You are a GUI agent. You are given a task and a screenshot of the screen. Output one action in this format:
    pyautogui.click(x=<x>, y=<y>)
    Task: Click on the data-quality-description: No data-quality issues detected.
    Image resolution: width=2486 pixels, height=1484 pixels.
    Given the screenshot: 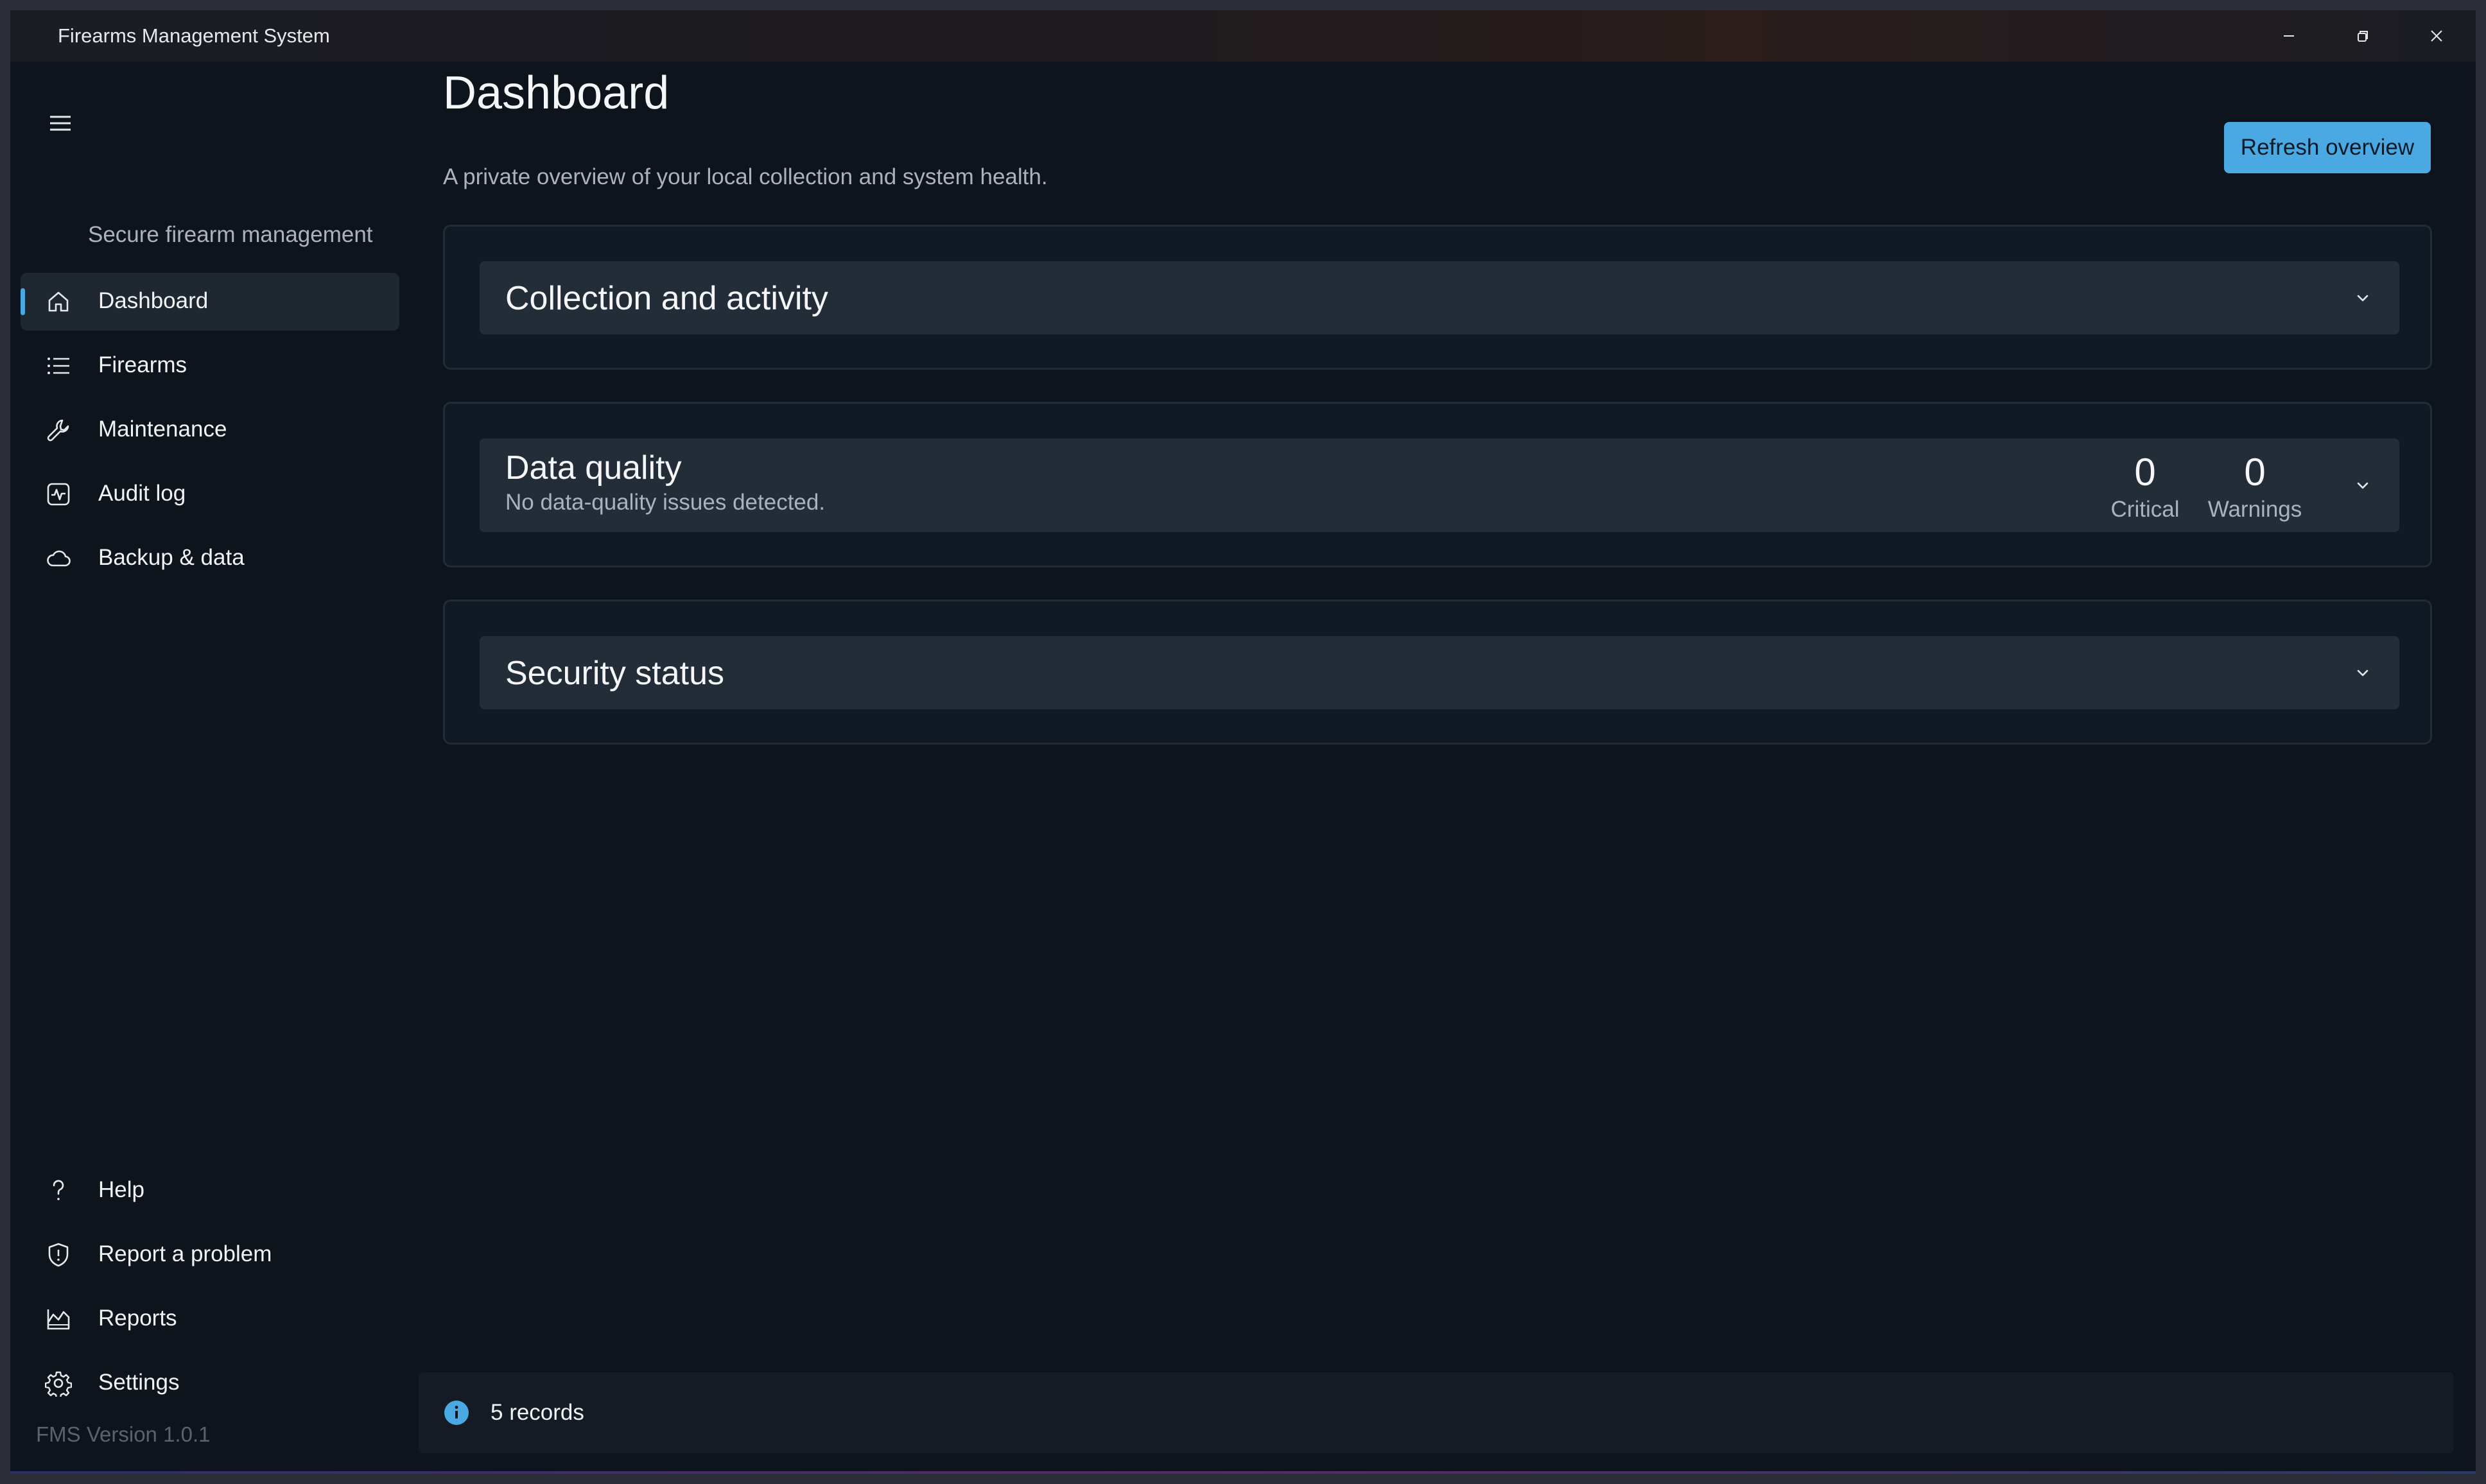 What is the action you would take?
    pyautogui.click(x=665, y=502)
    